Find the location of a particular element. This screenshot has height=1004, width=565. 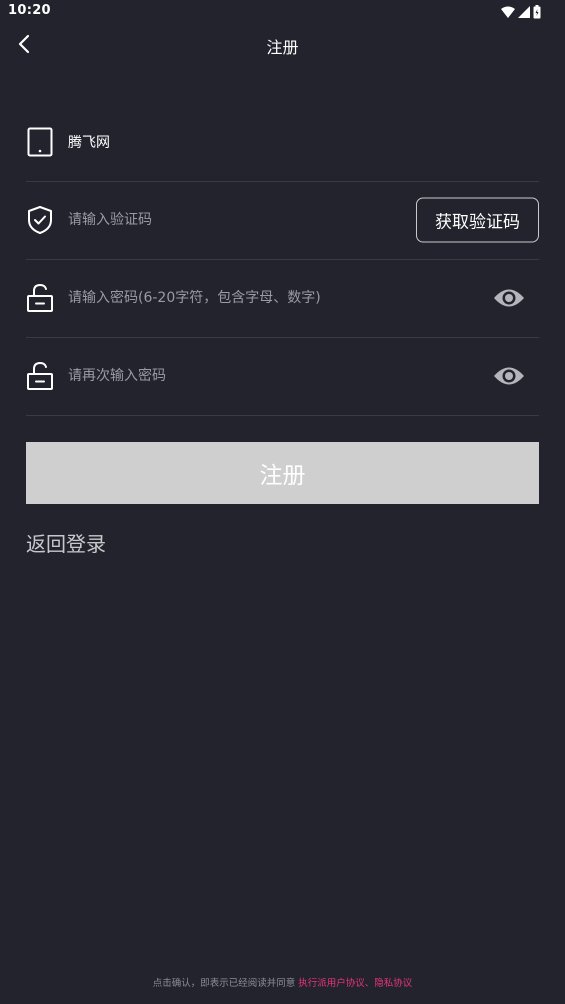

tablet-icon is located at coordinates (40, 142).